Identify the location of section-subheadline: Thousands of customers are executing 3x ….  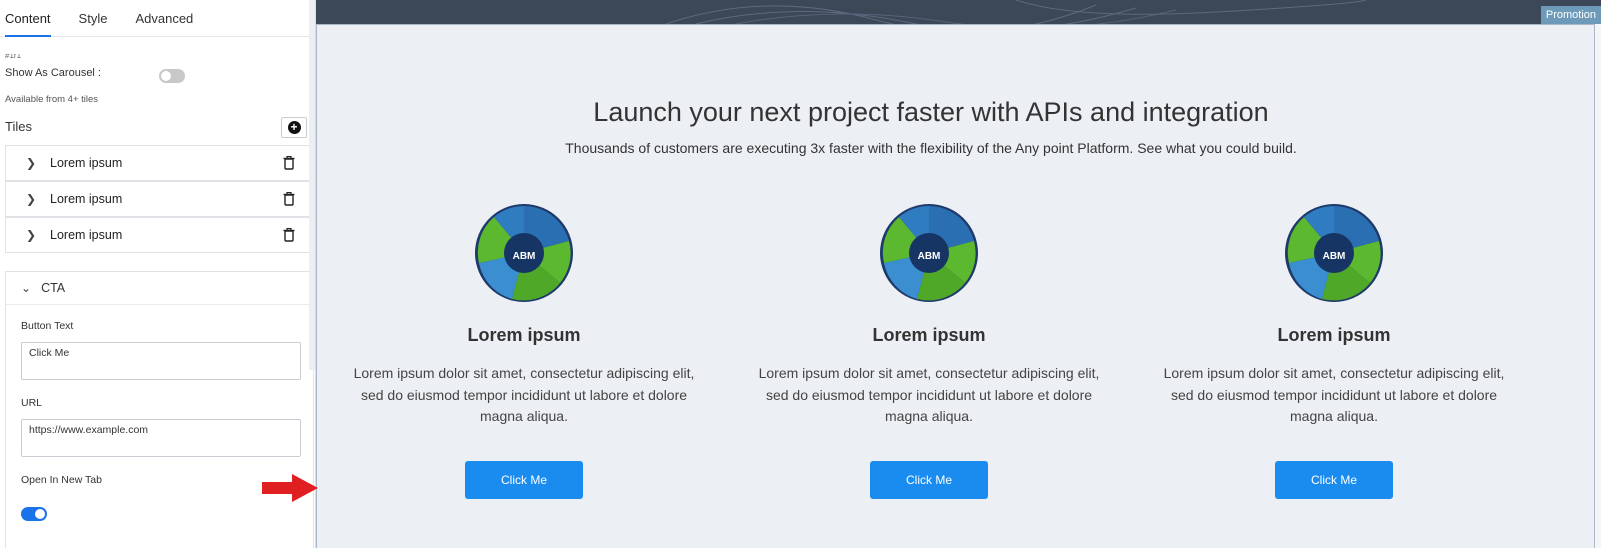
(931, 148).